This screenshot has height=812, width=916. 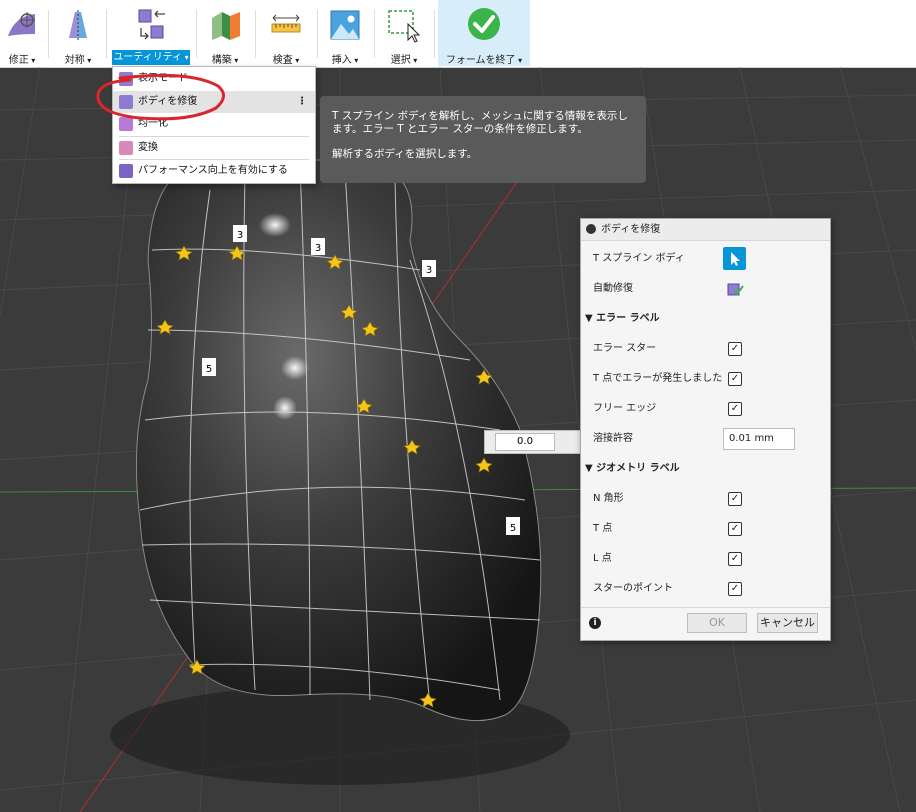 I want to click on modify-icon, so click(x=21, y=24).